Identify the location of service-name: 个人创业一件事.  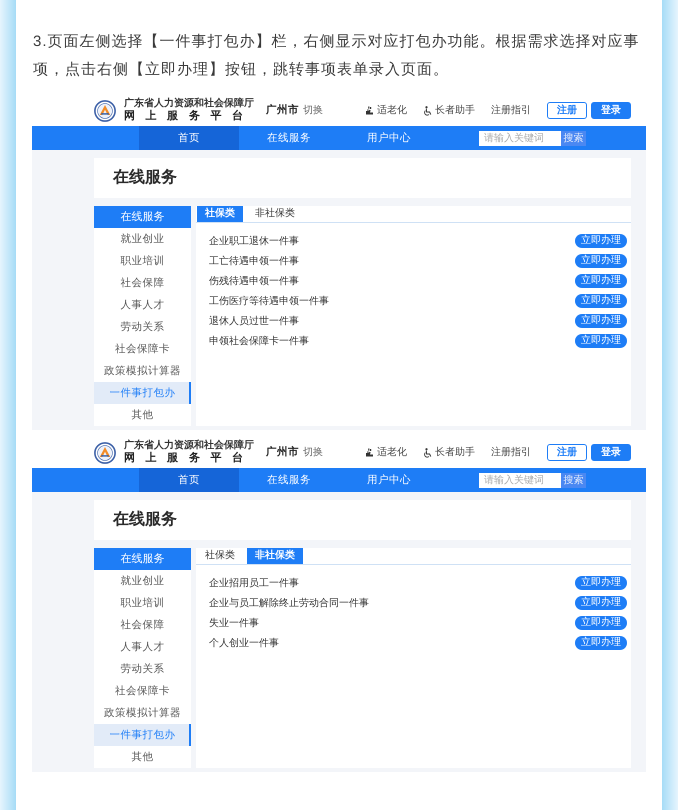
(244, 643).